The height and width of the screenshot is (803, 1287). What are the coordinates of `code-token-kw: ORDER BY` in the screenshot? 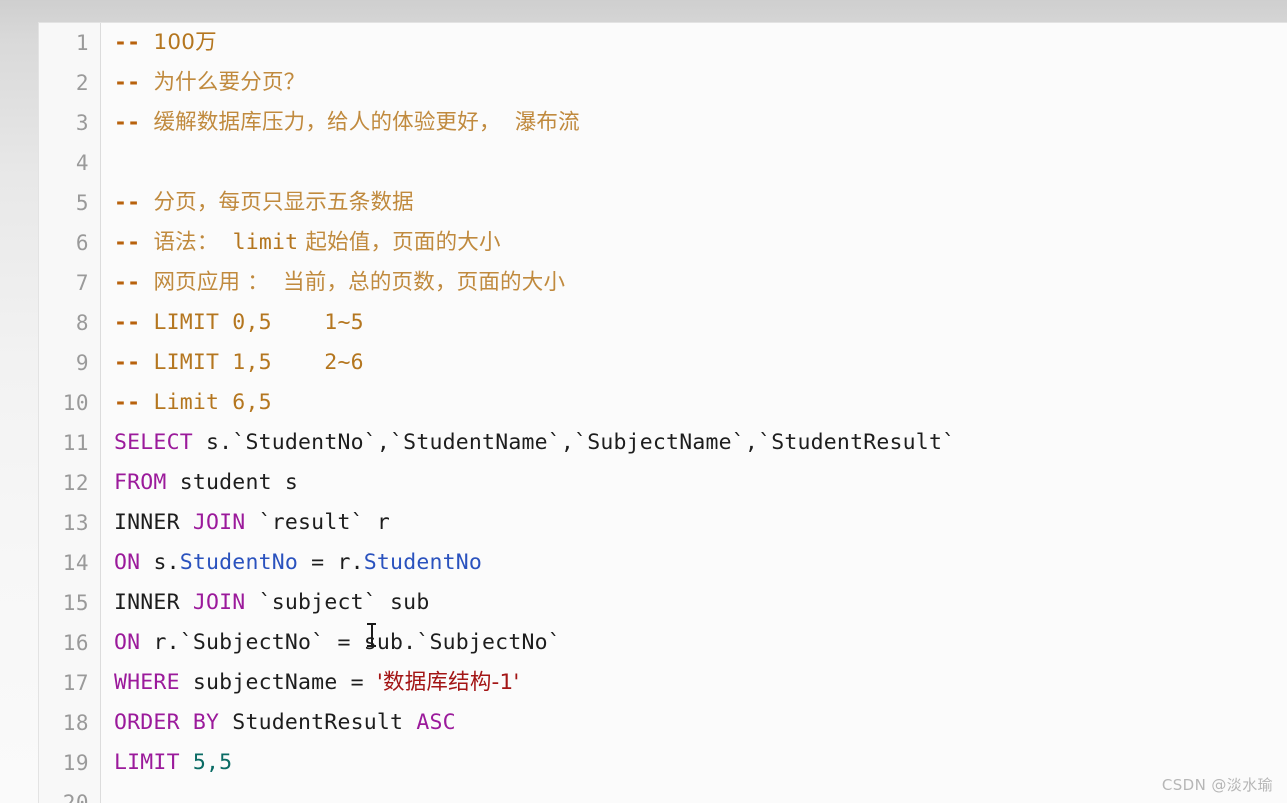 It's located at (167, 722).